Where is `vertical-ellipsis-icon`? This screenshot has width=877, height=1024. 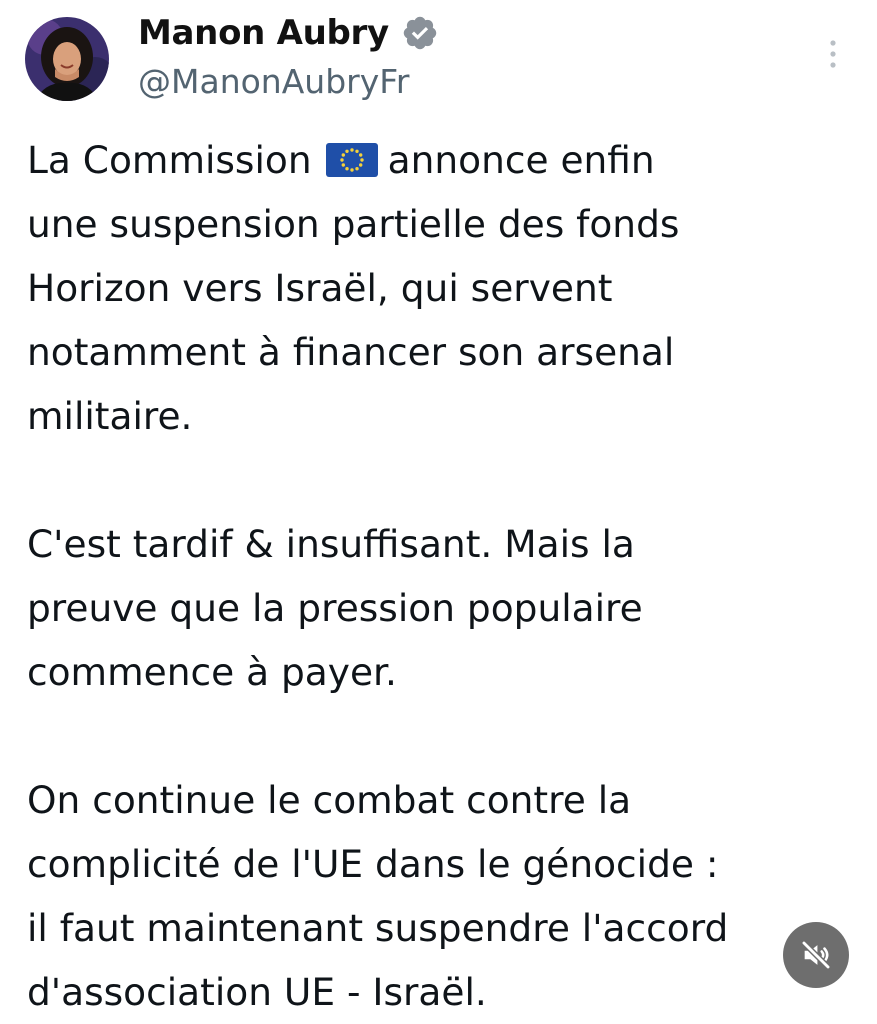
vertical-ellipsis-icon is located at coordinates (833, 54).